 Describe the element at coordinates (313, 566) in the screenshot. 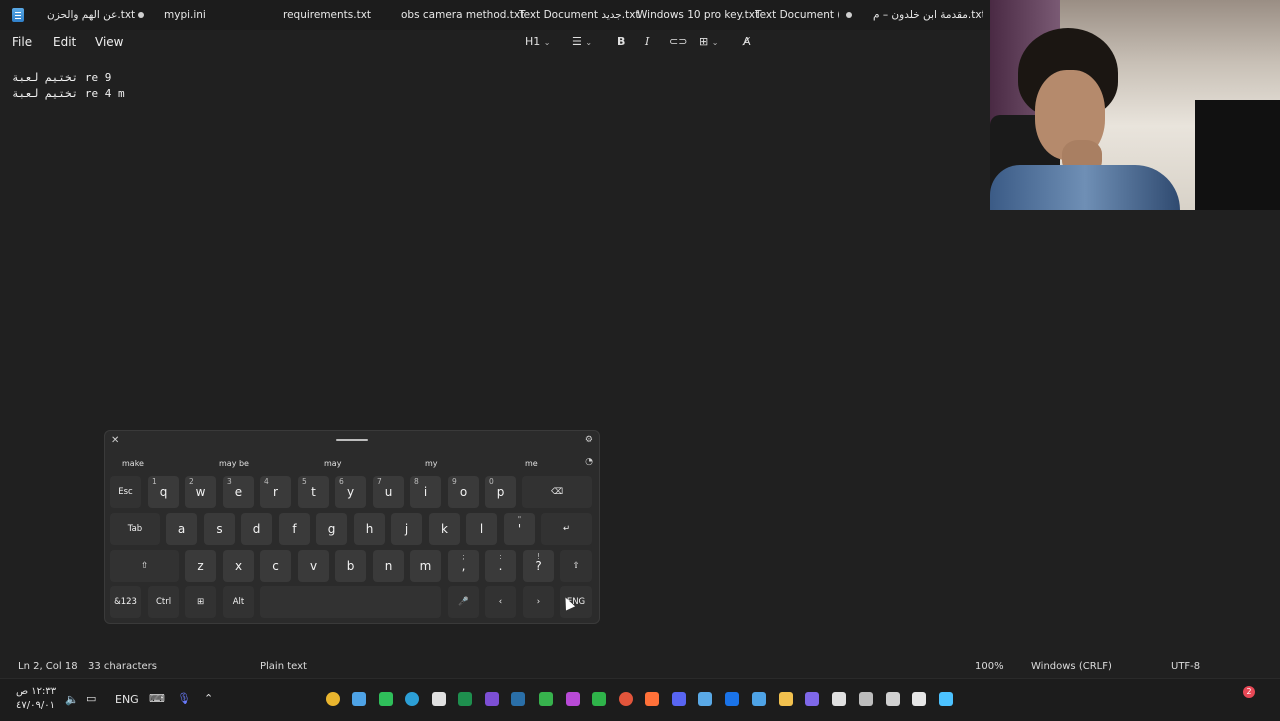

I see `key: v` at that location.